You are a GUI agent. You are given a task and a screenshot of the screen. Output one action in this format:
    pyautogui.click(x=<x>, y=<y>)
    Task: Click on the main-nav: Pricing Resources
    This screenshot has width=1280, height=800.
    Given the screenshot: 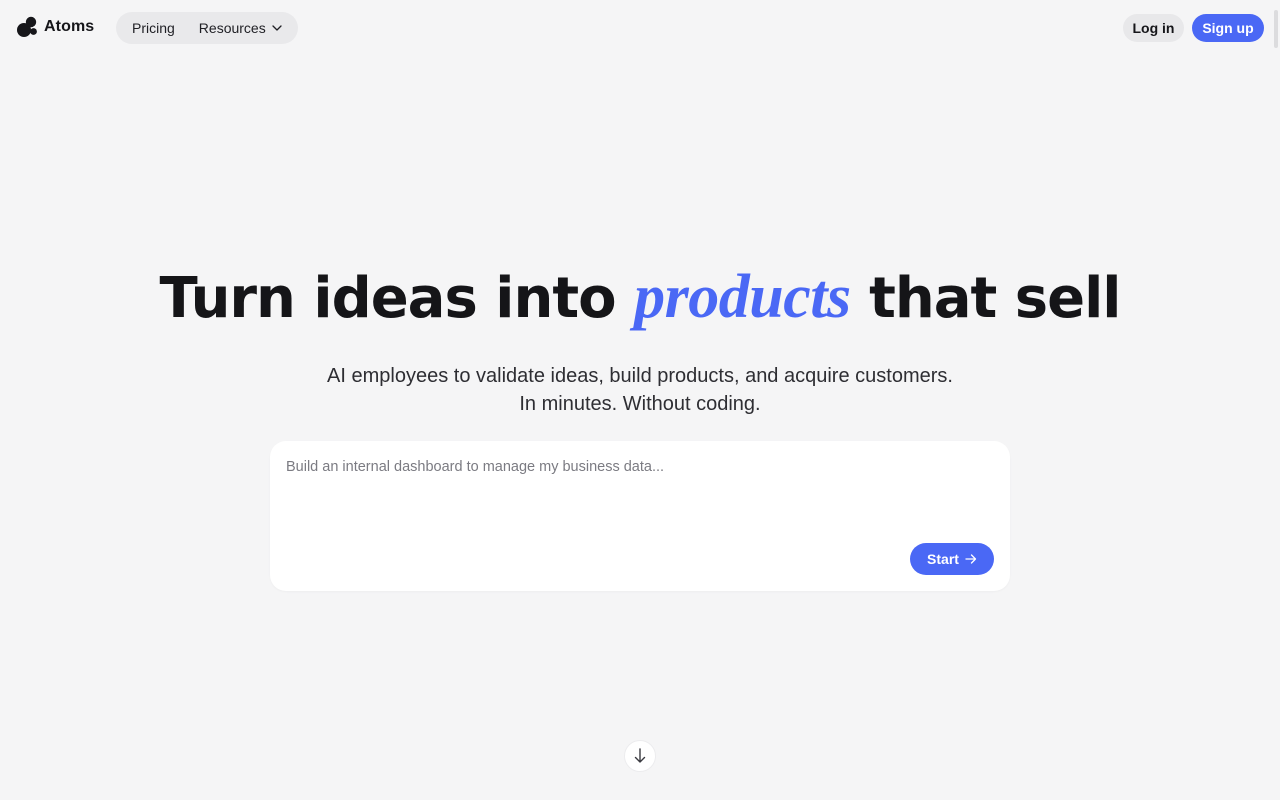 What is the action you would take?
    pyautogui.click(x=207, y=28)
    